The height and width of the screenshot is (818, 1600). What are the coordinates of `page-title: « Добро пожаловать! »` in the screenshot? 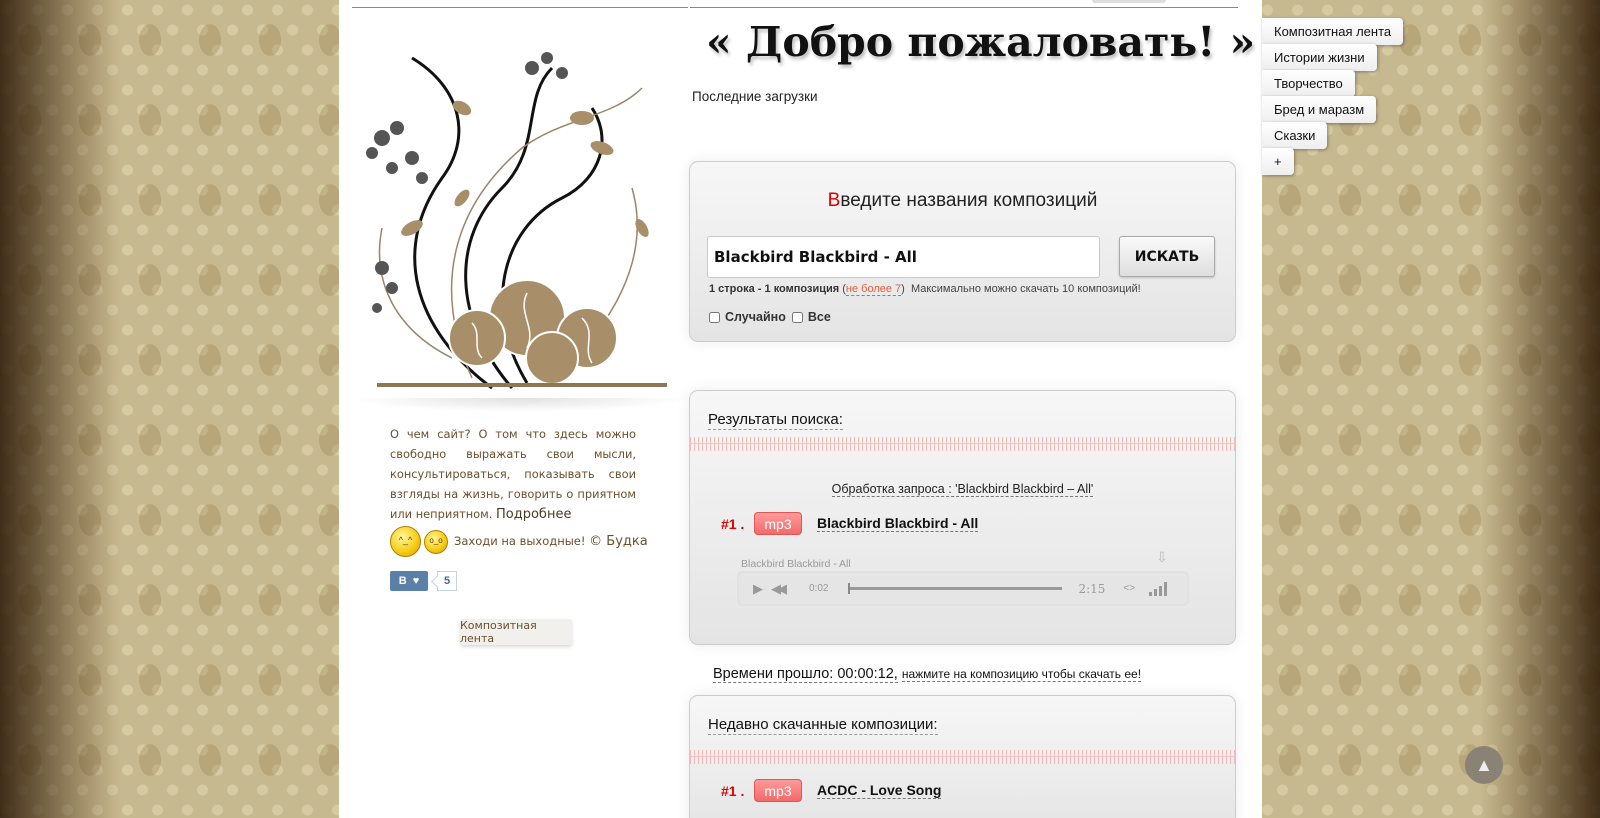 It's located at (981, 42).